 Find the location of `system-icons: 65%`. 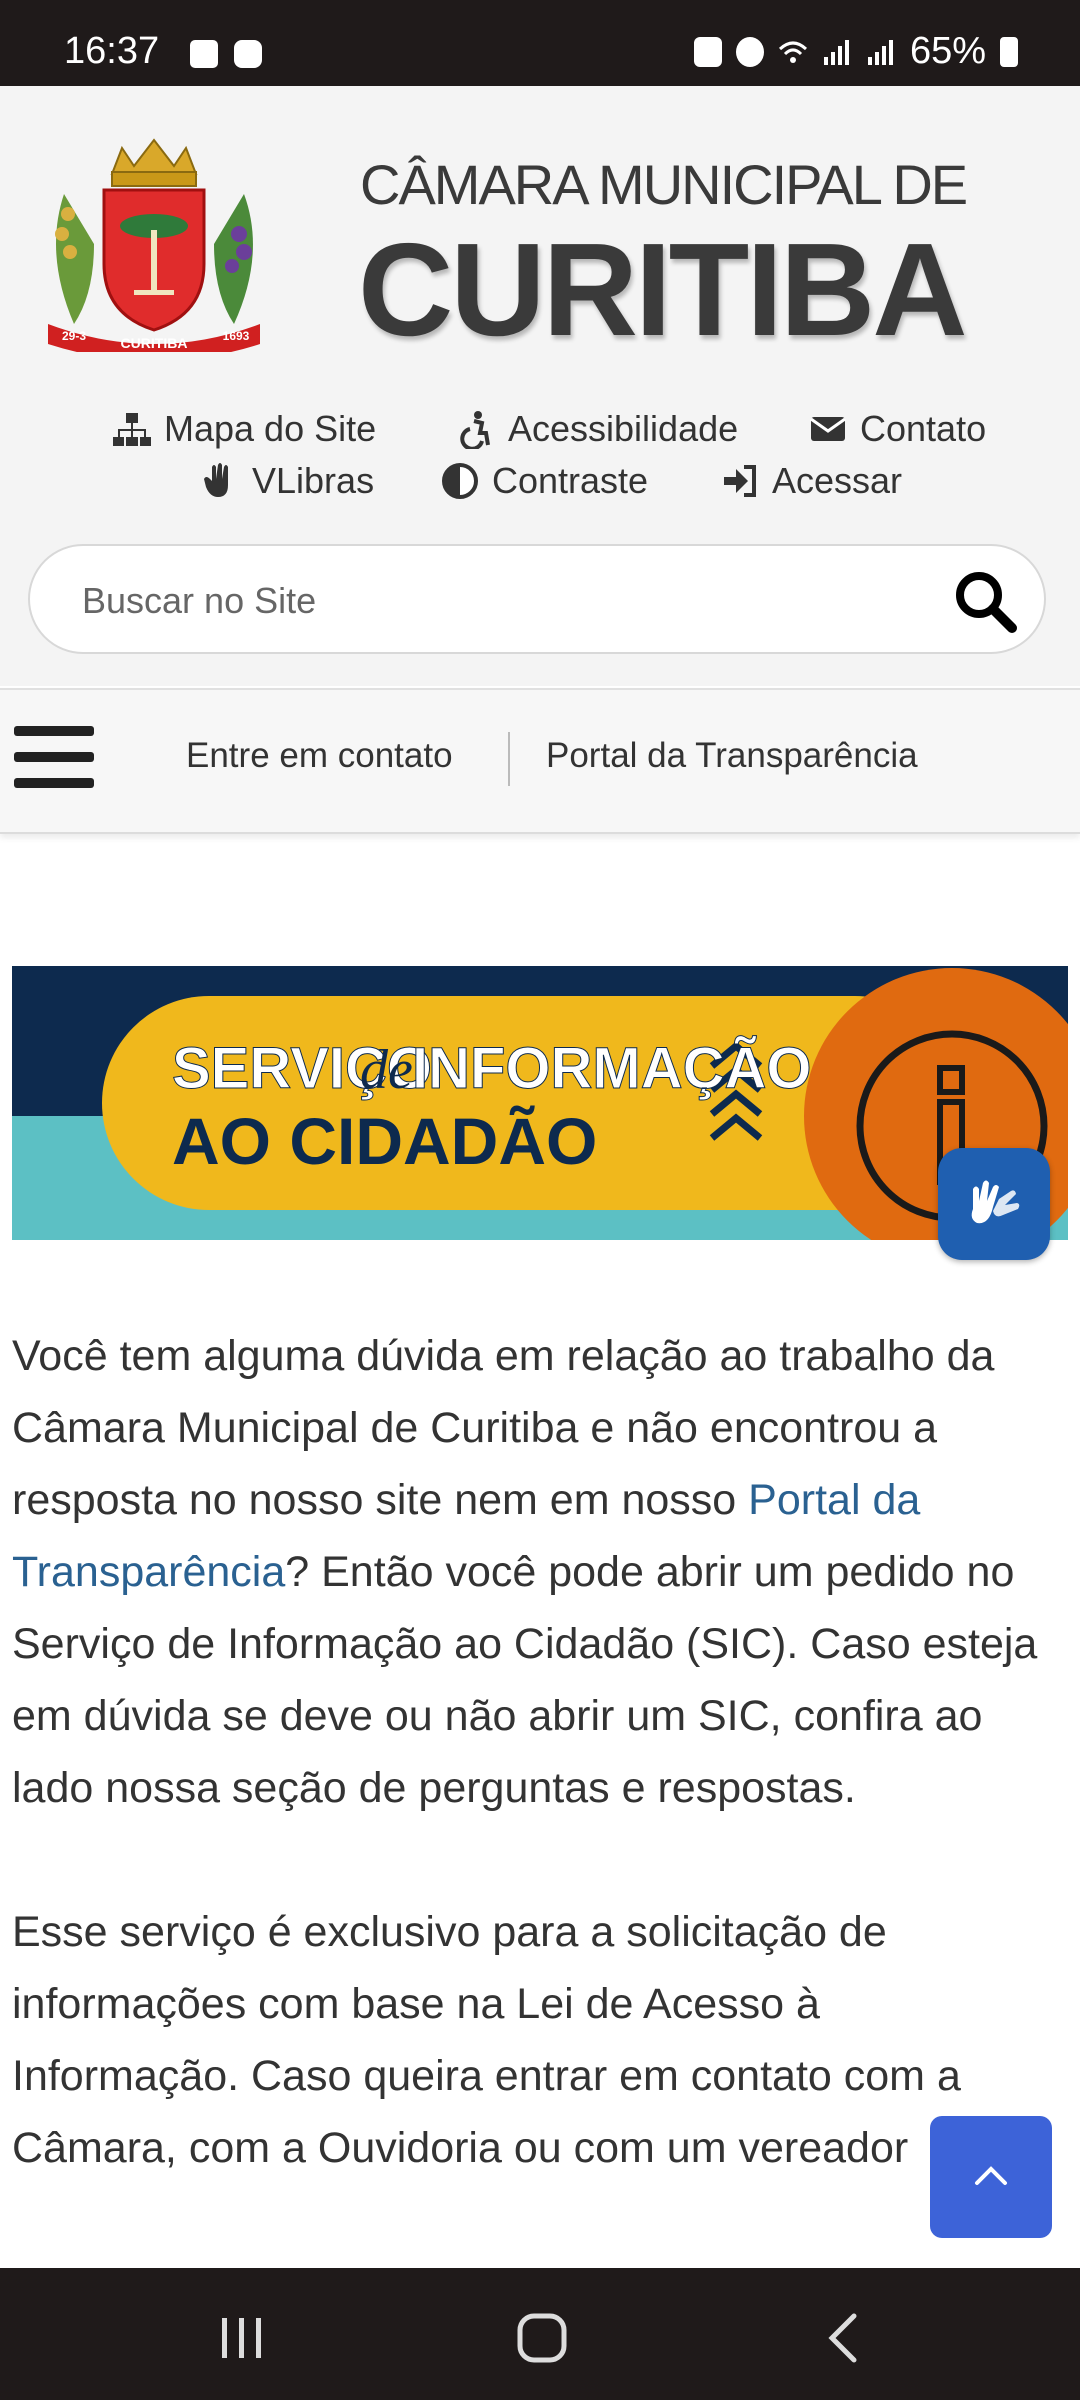

system-icons: 65% is located at coordinates (855, 51).